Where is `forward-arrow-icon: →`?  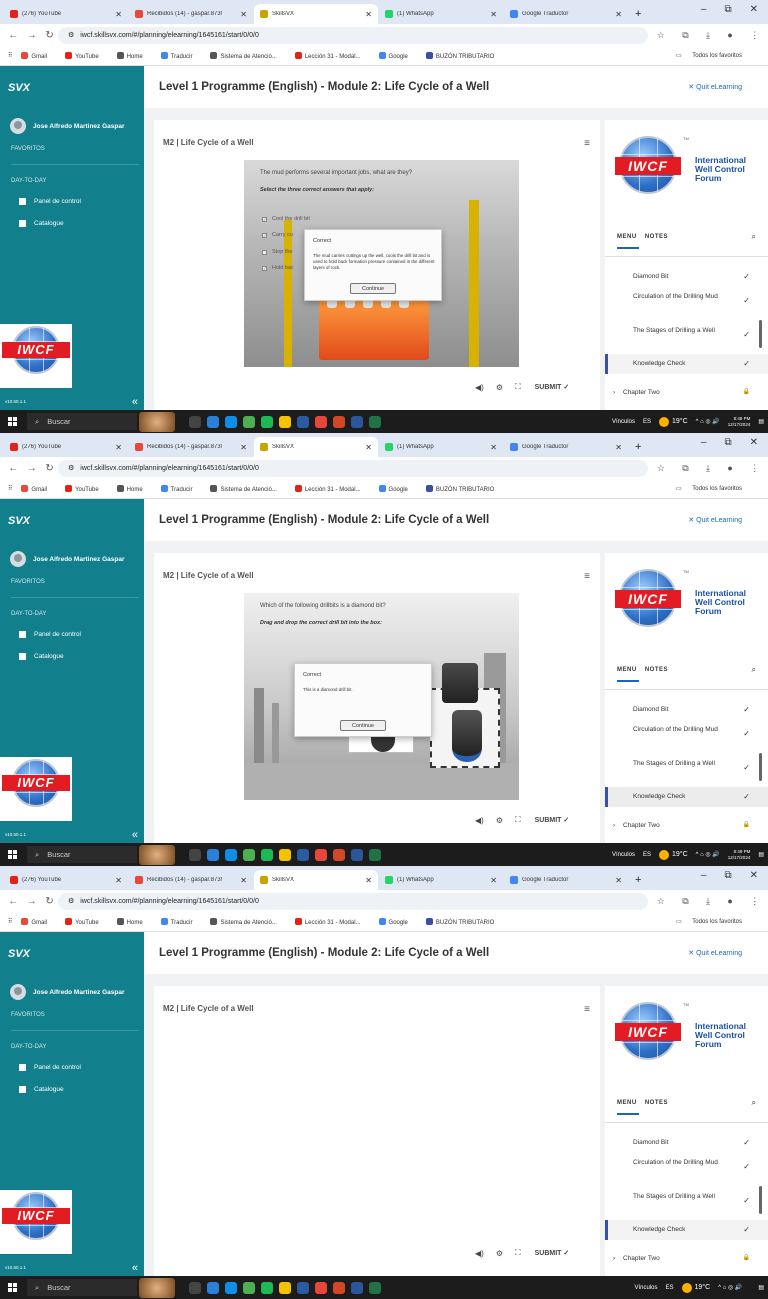
forward-arrow-icon: → is located at coordinates (32, 468).